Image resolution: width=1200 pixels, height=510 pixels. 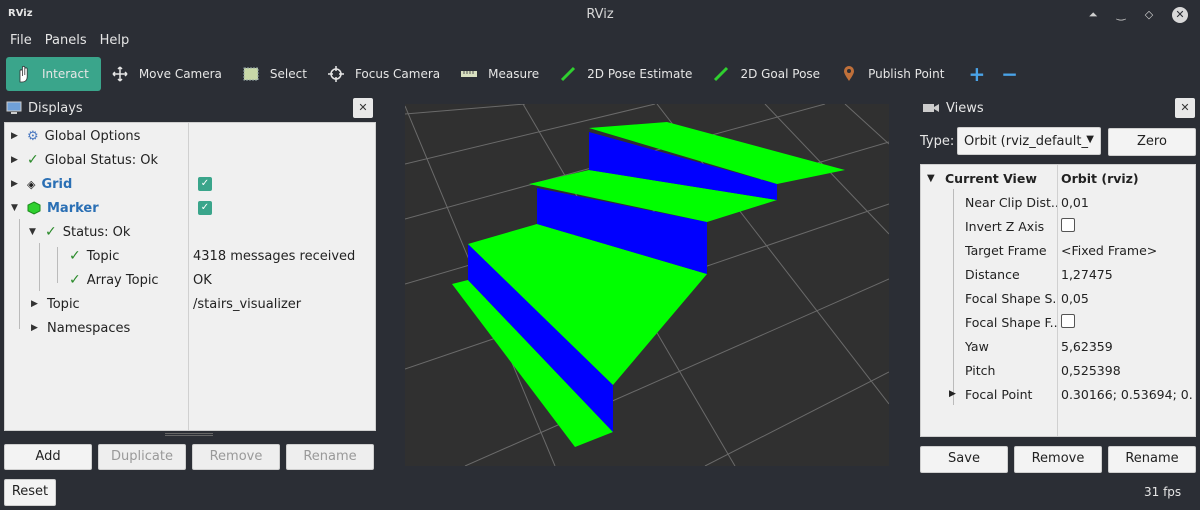 What do you see at coordinates (965, 108) in the screenshot?
I see `views-title: Views` at bounding box center [965, 108].